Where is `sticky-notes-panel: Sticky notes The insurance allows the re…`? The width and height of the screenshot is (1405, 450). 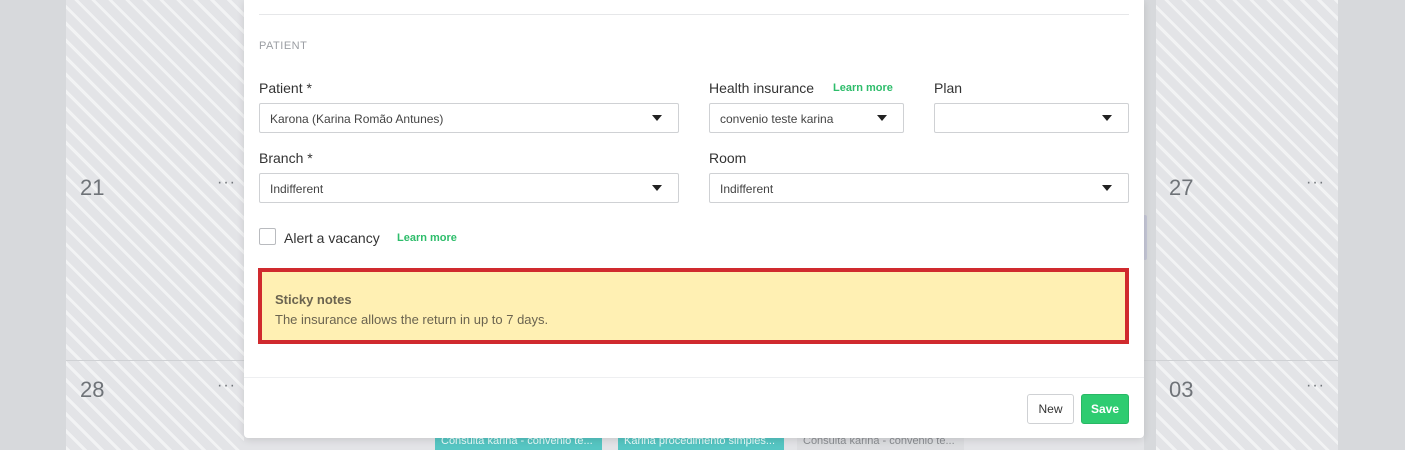
sticky-notes-panel: Sticky notes The insurance allows the re… is located at coordinates (693, 306).